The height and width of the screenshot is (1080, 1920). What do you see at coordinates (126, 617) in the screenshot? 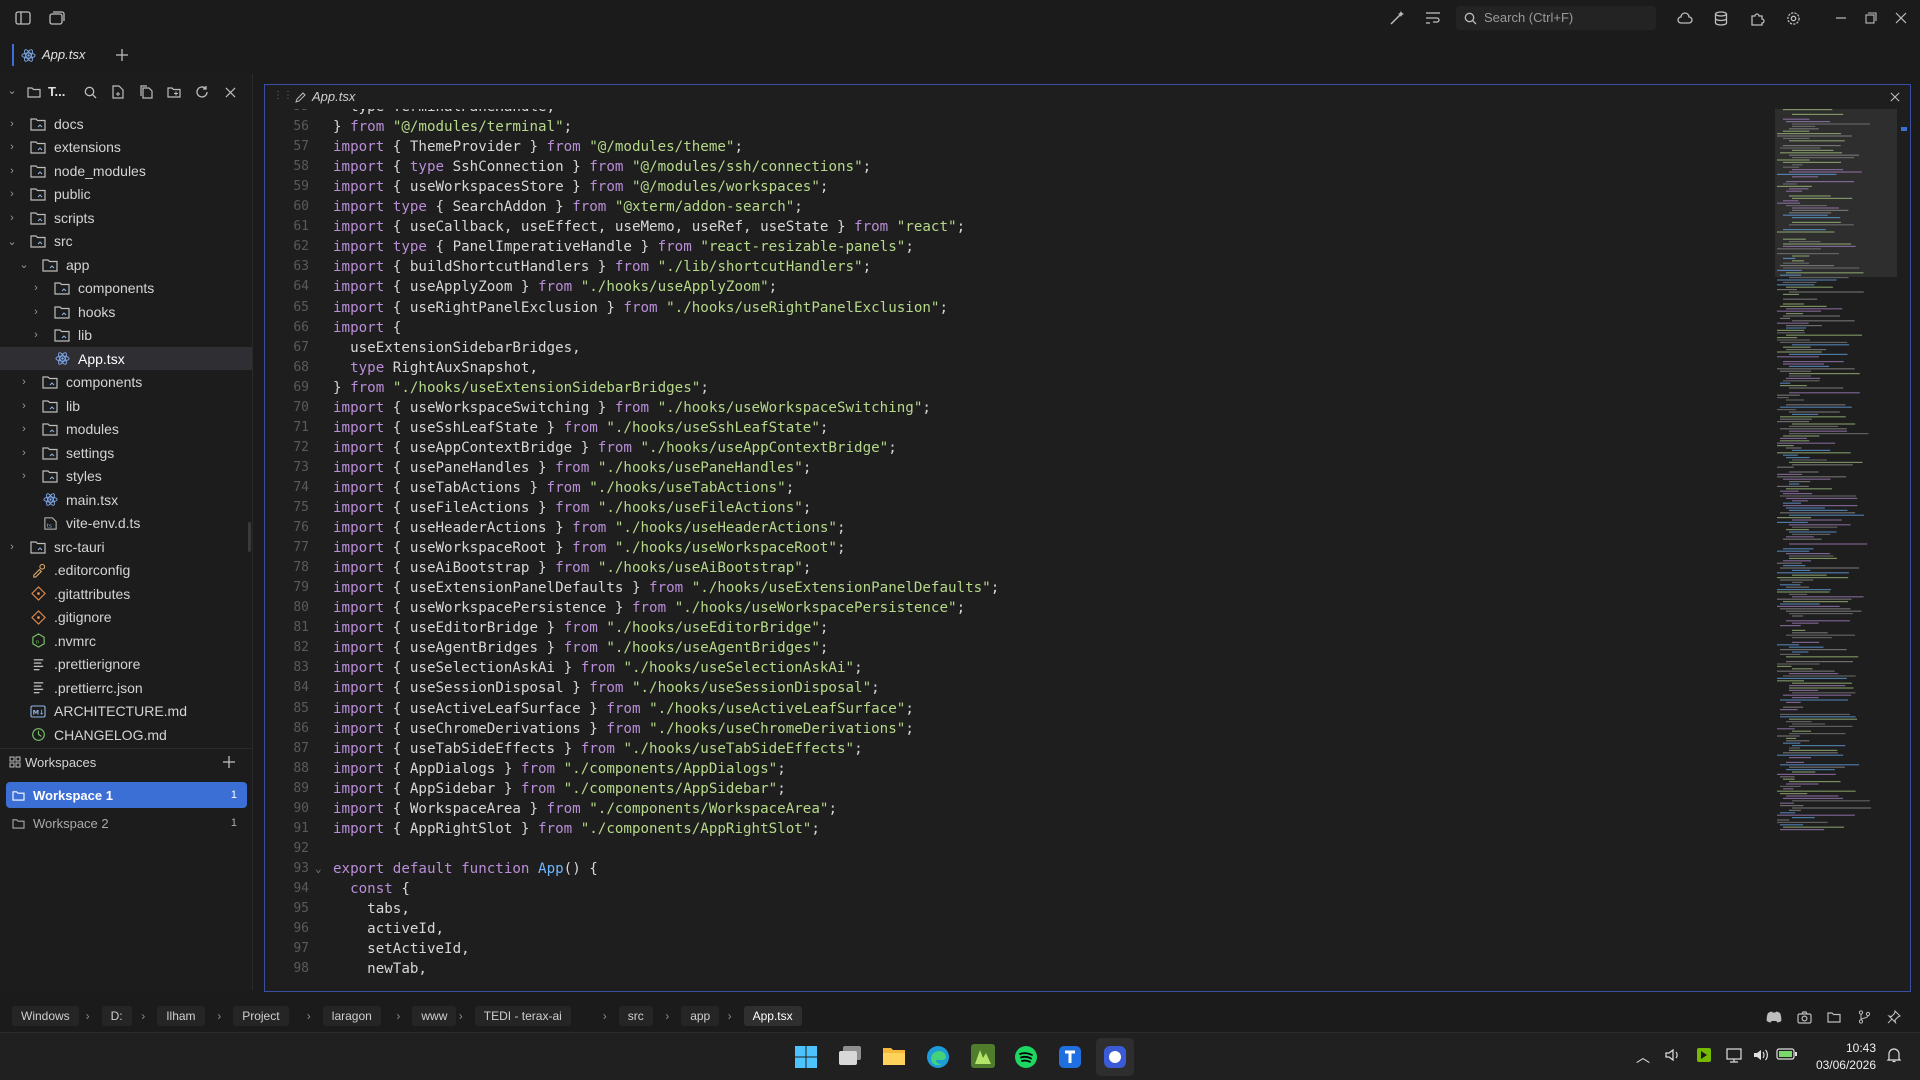
I see `tree-file: .gitignore` at bounding box center [126, 617].